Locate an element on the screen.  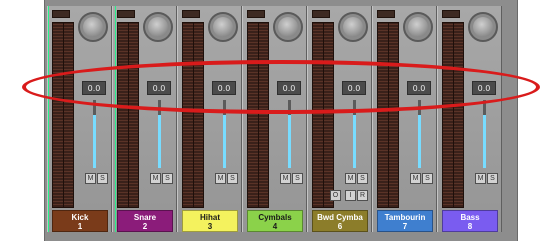
channel-strip: 0.0 M S Hihat 3 is located at coordinates (209, 119).